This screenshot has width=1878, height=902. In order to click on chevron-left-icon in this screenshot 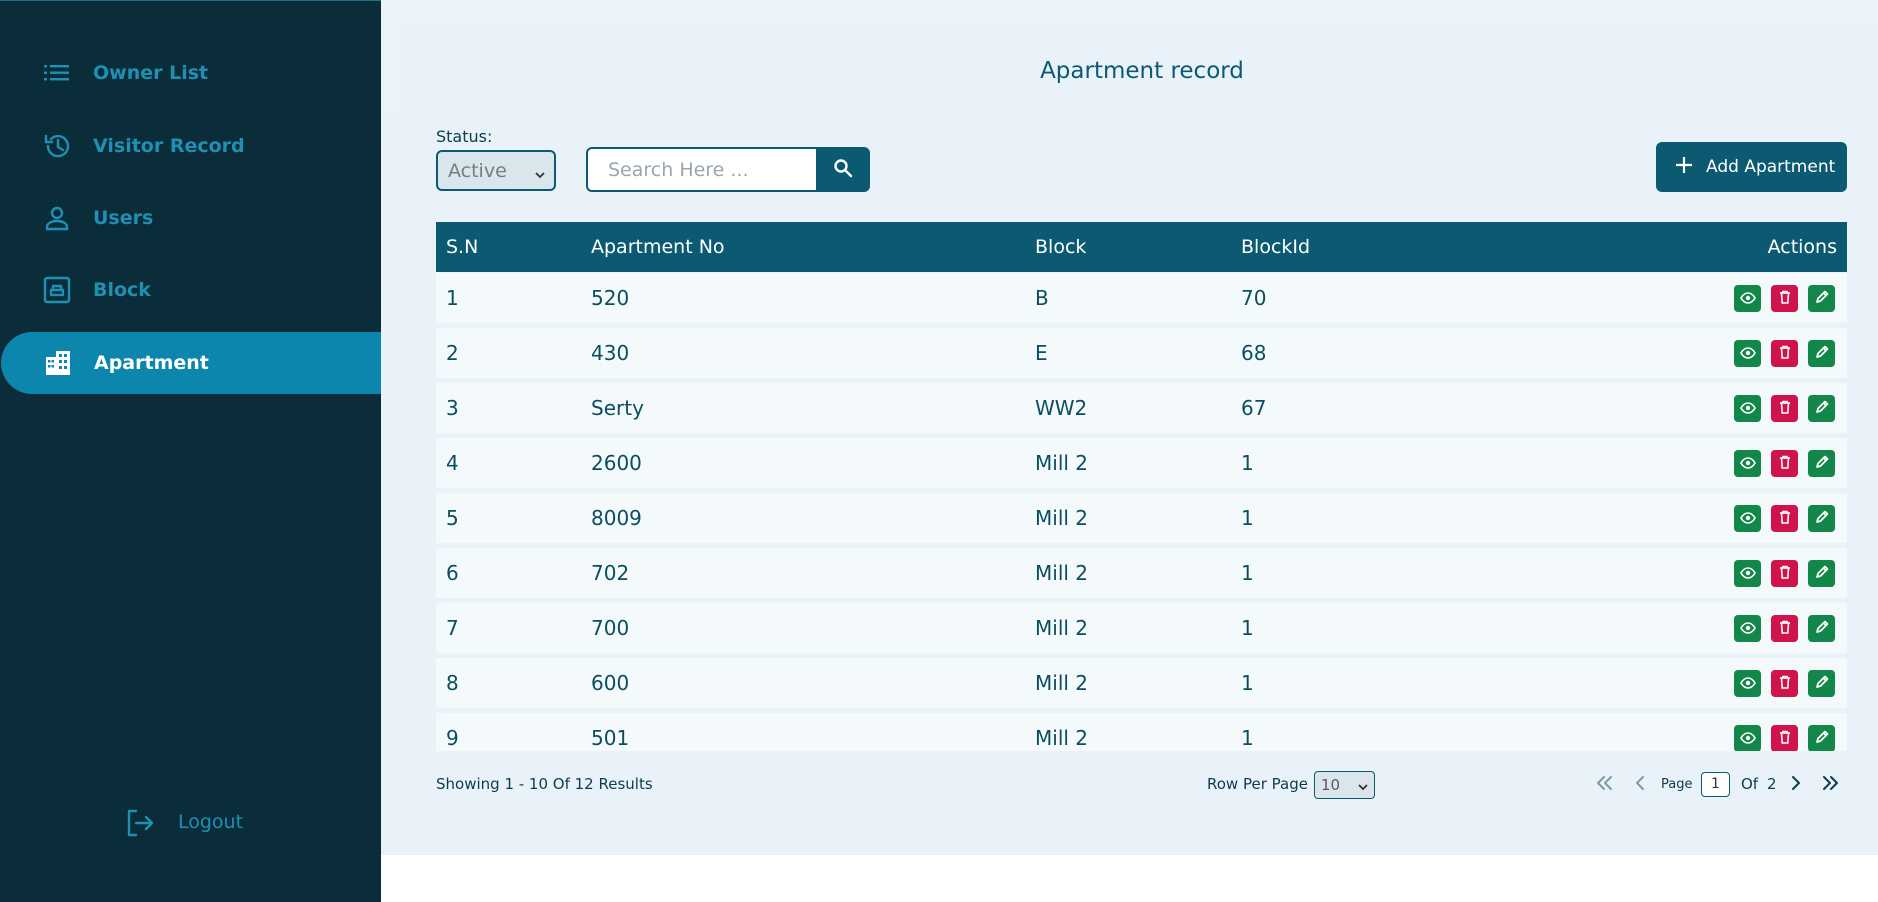, I will do `click(1640, 785)`.